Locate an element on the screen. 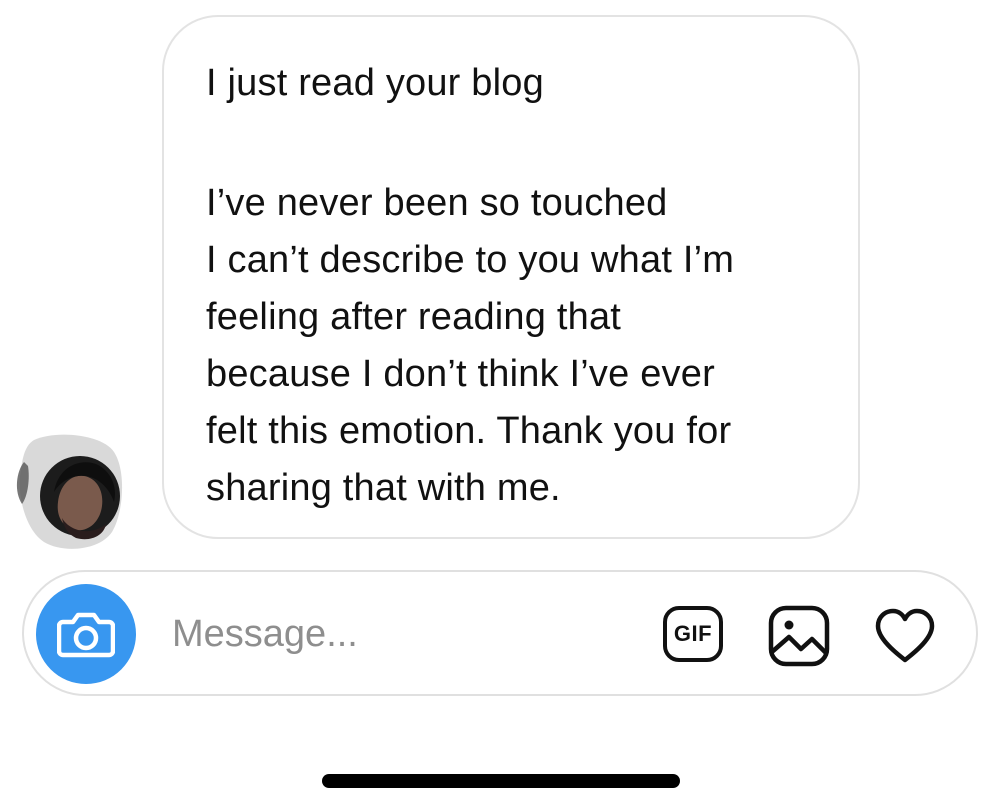  message-line: felt this emotion. Thank you for is located at coordinates (469, 431).